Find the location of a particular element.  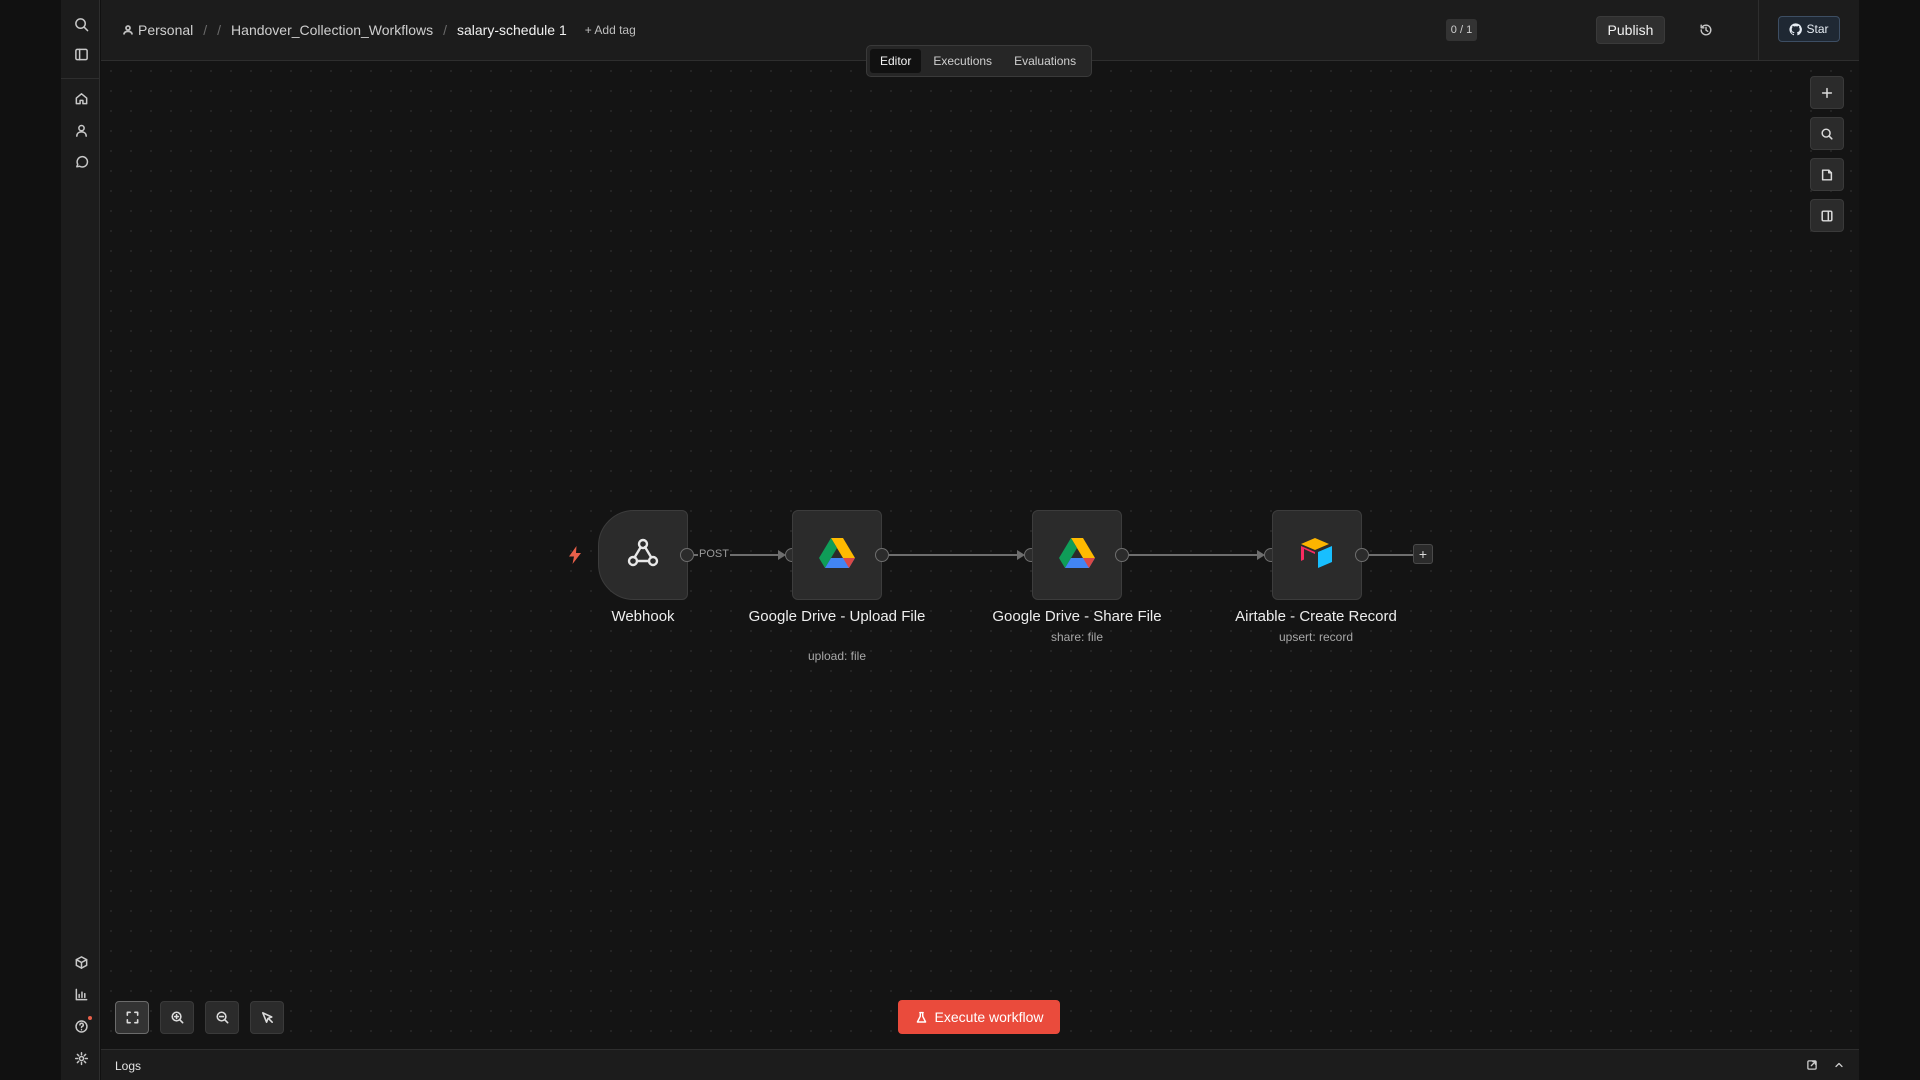

insights-icon is located at coordinates (81, 994).